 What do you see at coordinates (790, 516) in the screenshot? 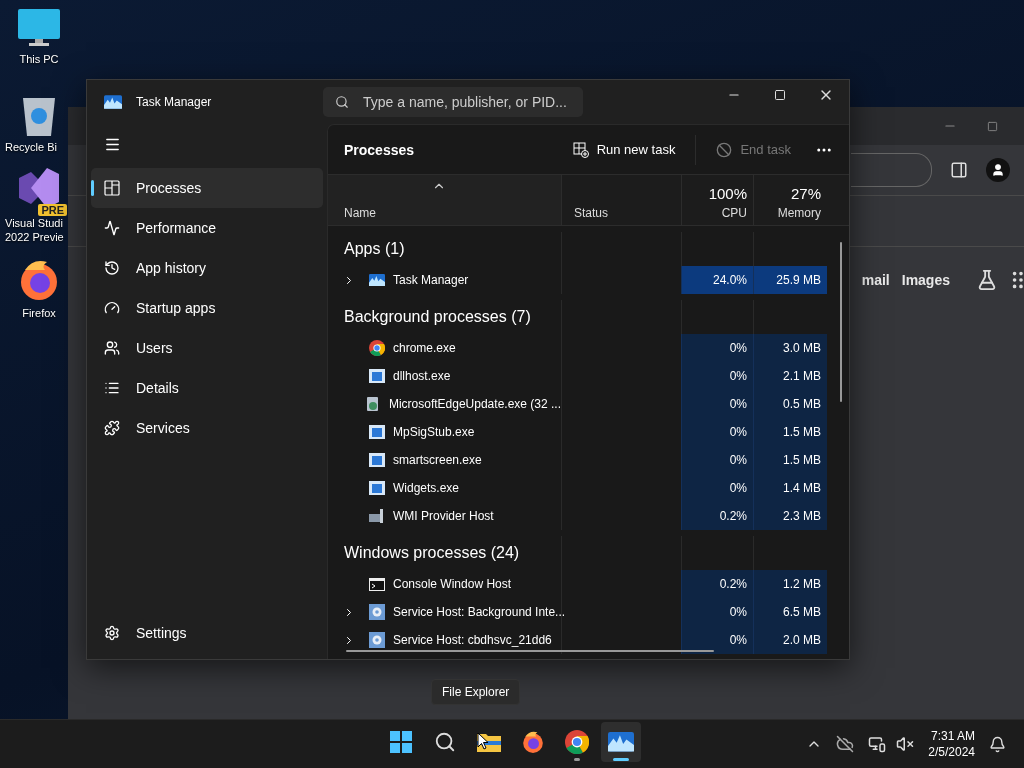
I see `memory-cell: 2.3 MB` at bounding box center [790, 516].